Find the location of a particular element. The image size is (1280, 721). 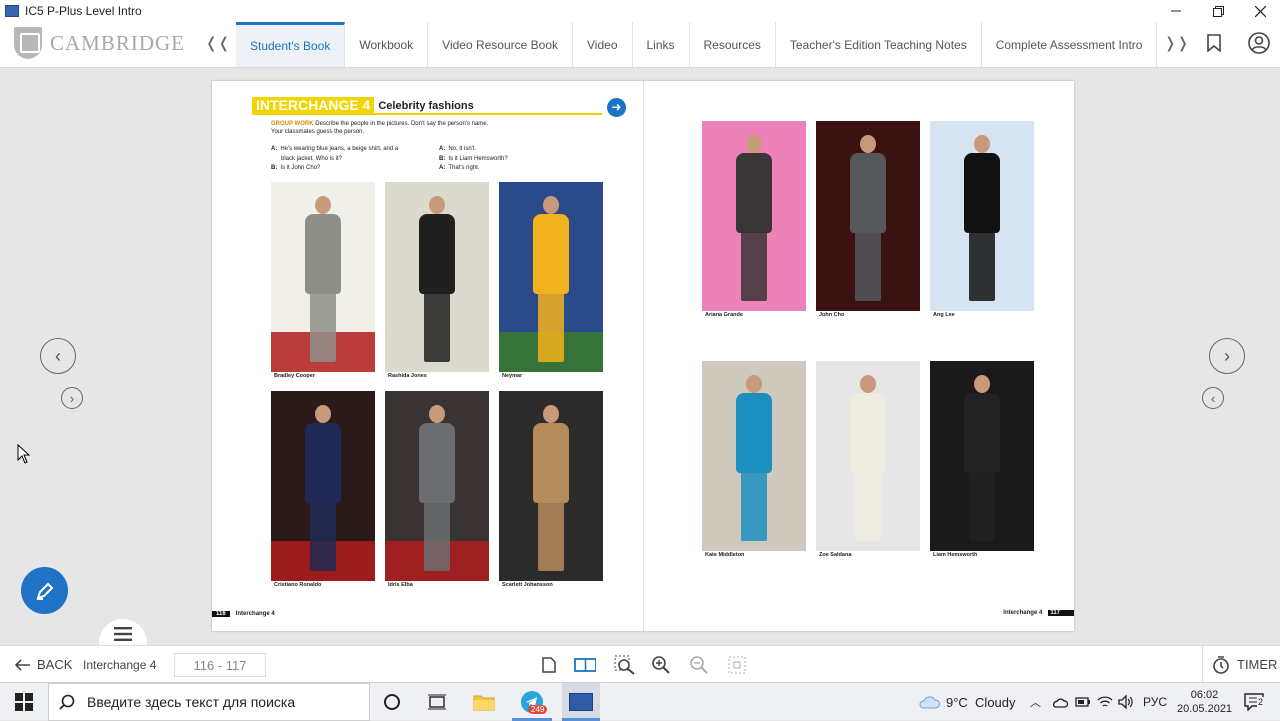

cambridge-logo: CAMBRIDGE is located at coordinates (99, 43).